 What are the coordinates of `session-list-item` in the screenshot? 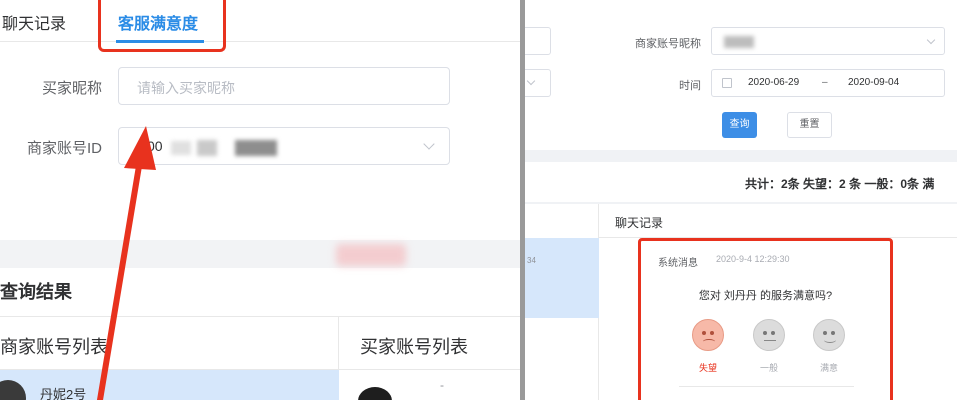 It's located at (562, 278).